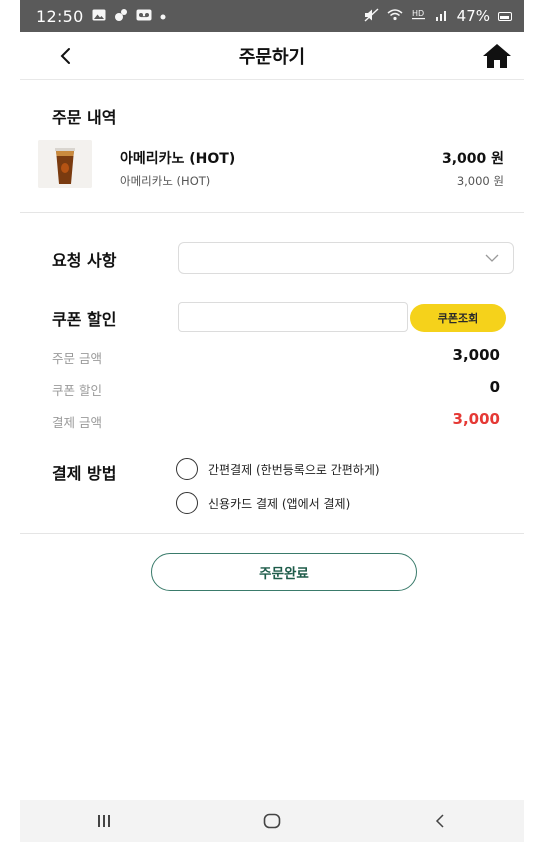  I want to click on dot-icon, so click(163, 16).